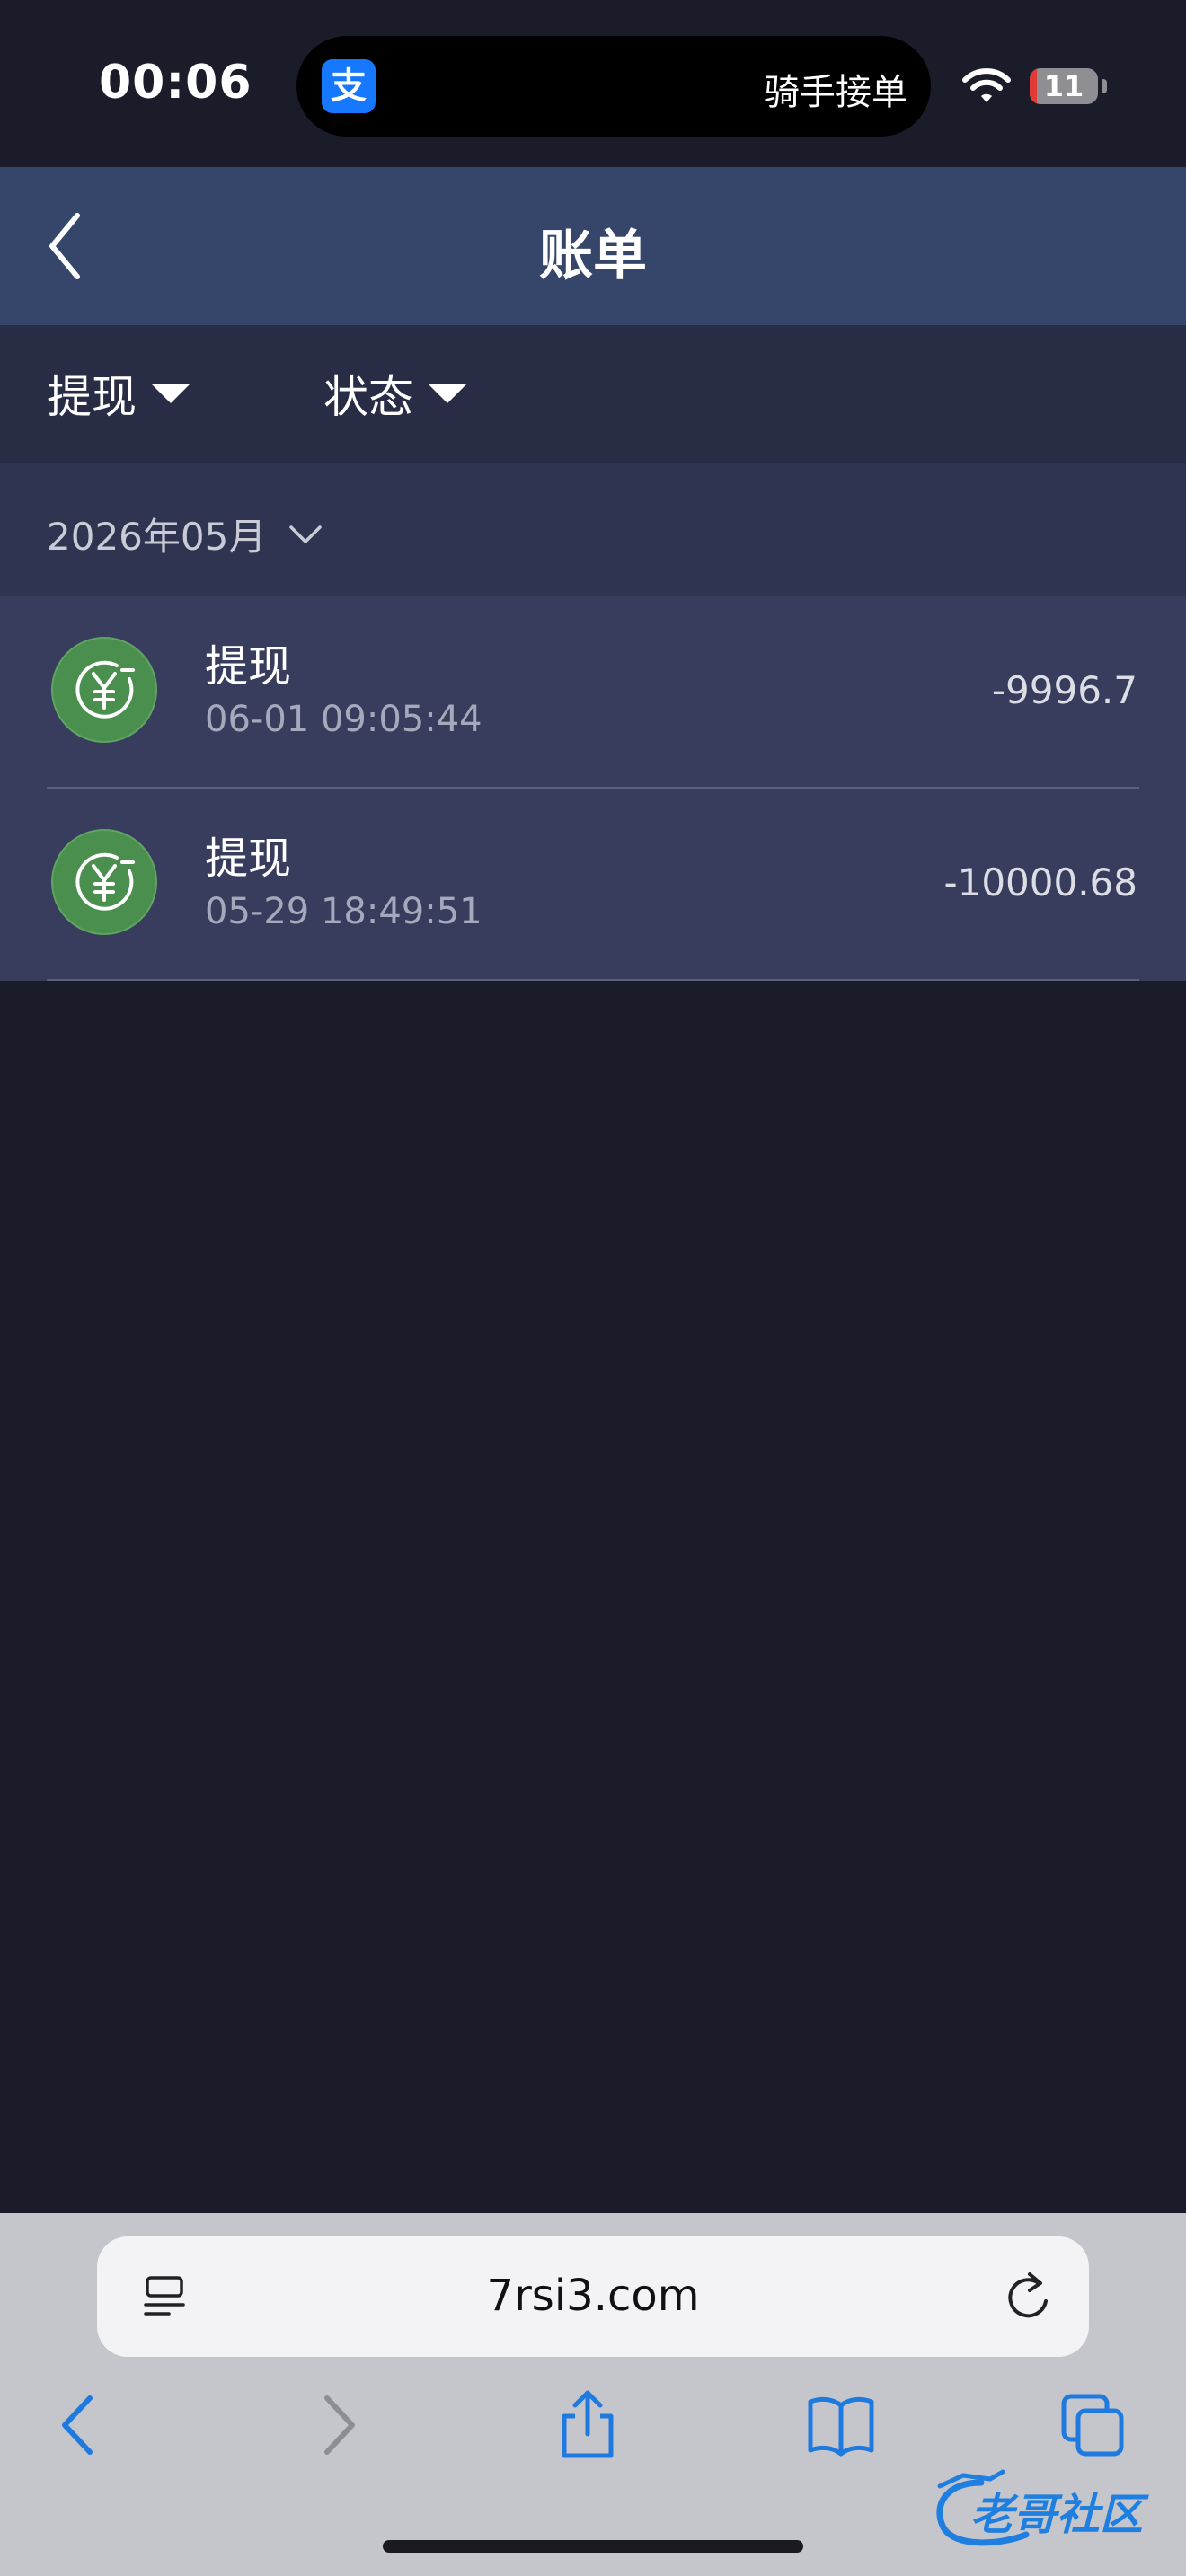 The width and height of the screenshot is (1186, 2576). What do you see at coordinates (593, 885) in the screenshot?
I see `list-item: 提现 05-29 18:49:51 -10000.68` at bounding box center [593, 885].